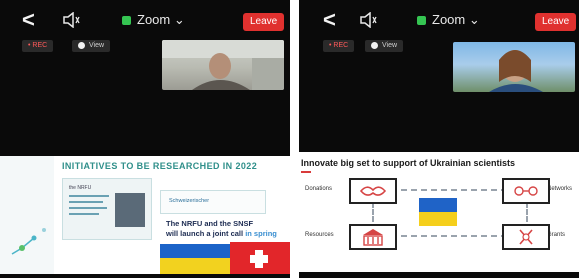  What do you see at coordinates (107, 209) in the screenshot?
I see `slide-card: the NRFU` at bounding box center [107, 209].